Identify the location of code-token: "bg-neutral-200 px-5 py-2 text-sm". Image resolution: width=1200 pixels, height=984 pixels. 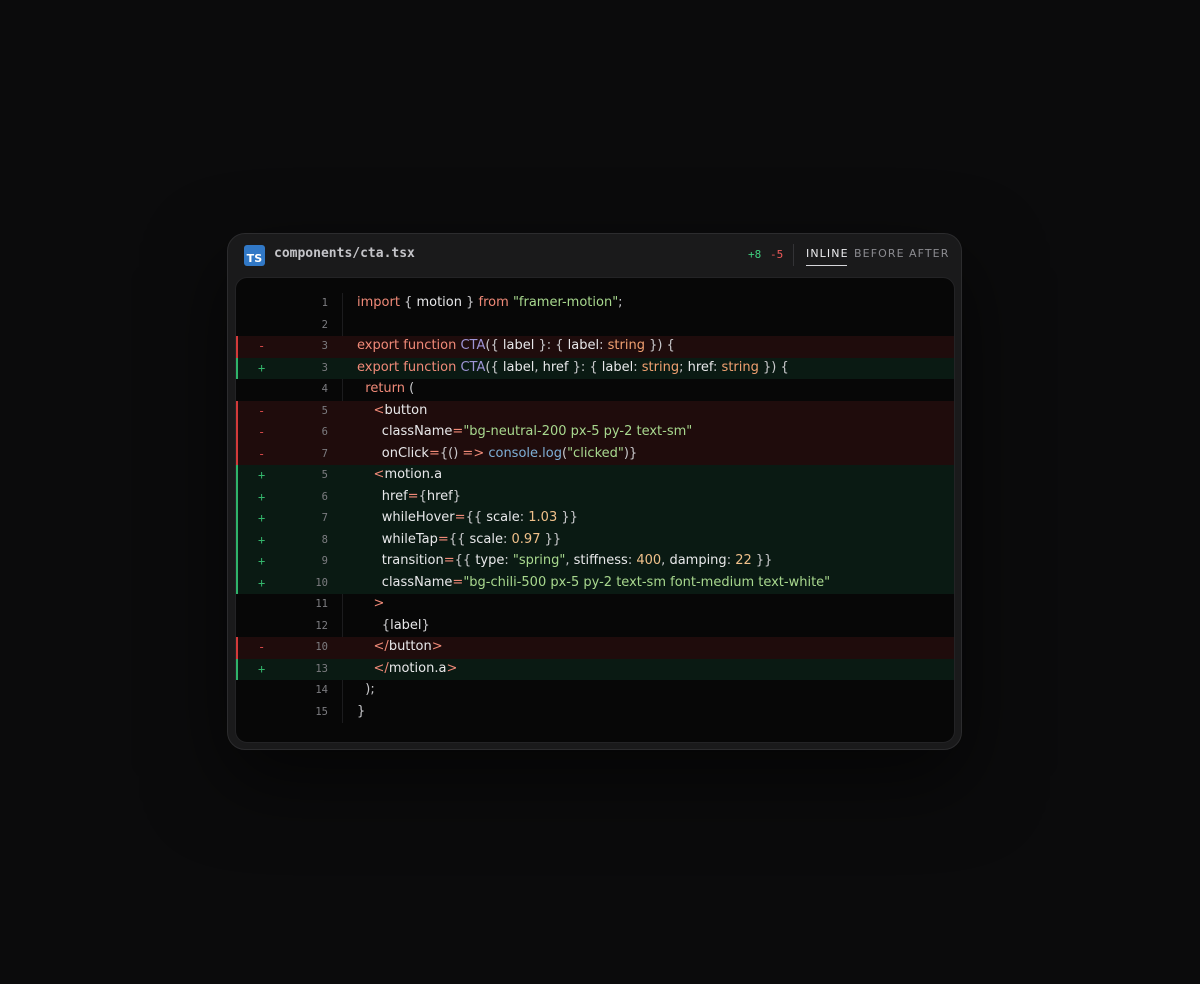
(578, 431).